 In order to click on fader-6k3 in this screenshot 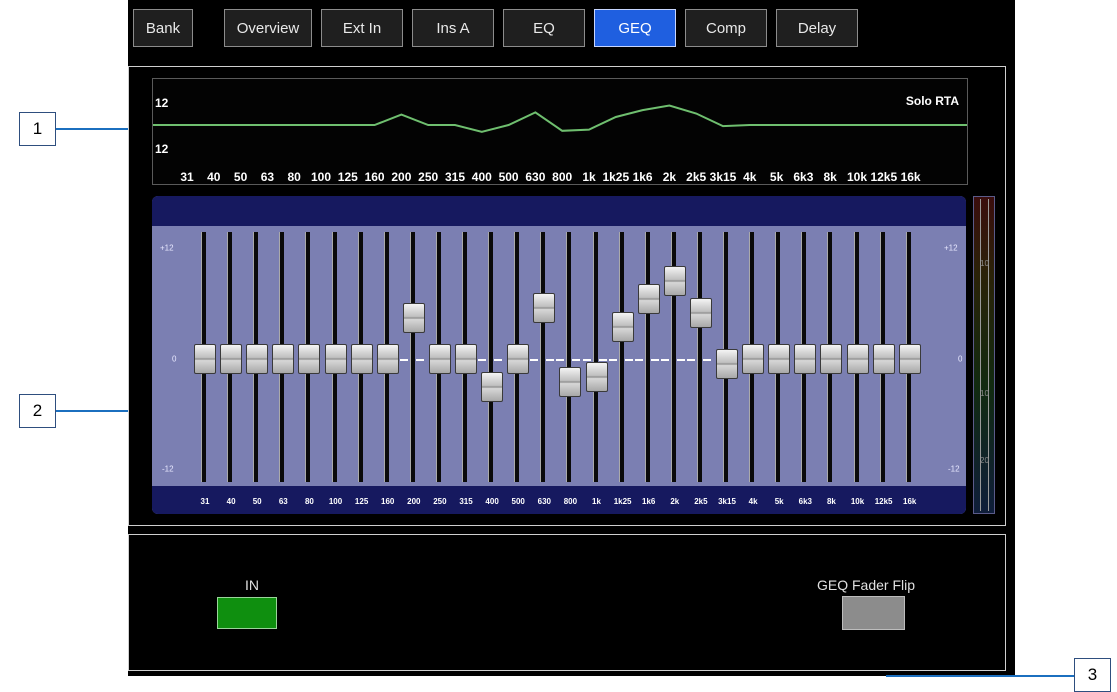, I will do `click(805, 359)`.